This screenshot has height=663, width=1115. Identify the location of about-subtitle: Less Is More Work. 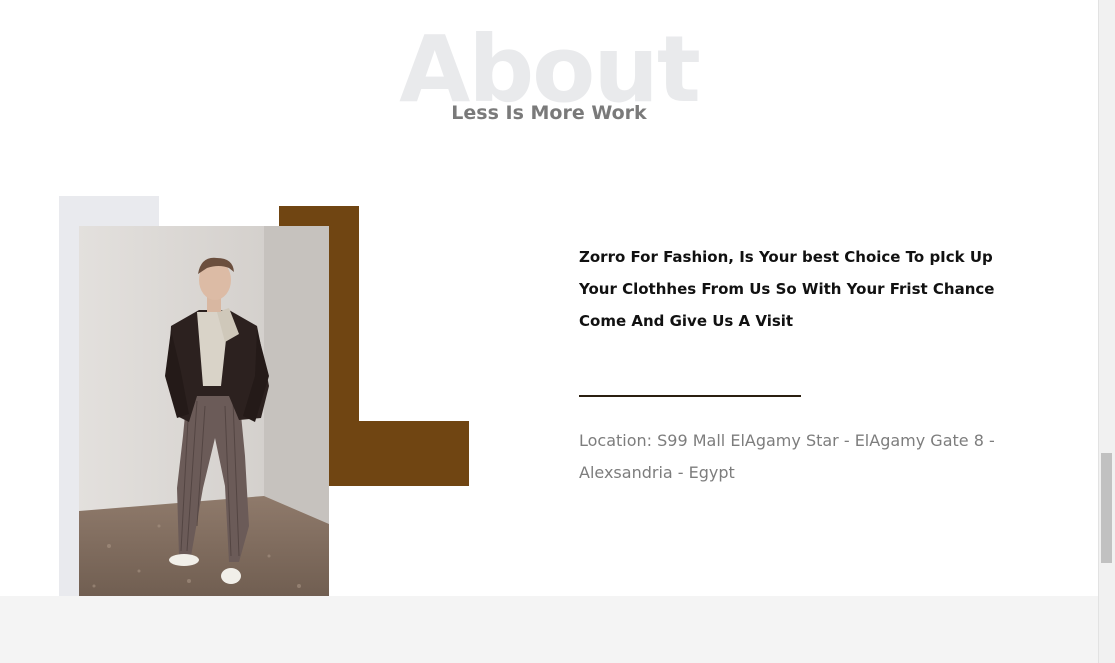
(549, 113).